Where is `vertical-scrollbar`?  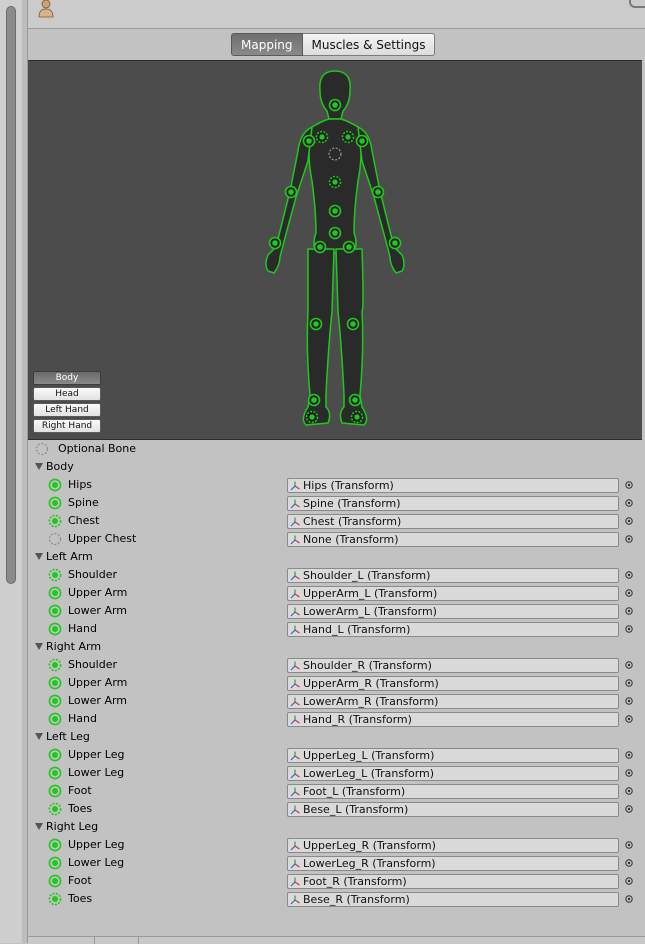 vertical-scrollbar is located at coordinates (11, 471).